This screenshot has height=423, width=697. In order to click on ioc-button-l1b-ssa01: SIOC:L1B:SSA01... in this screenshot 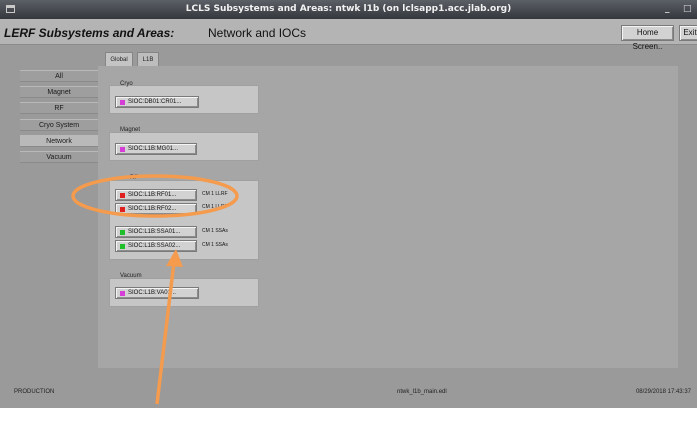, I will do `click(156, 232)`.